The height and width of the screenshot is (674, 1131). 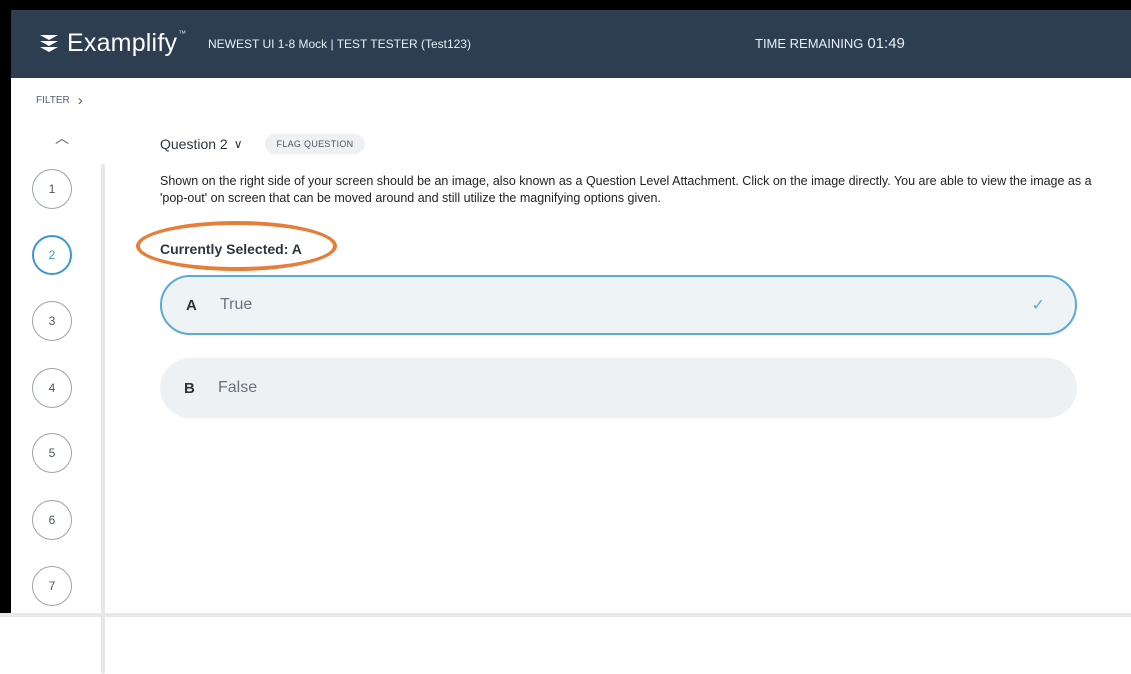 I want to click on answer-letter: A, so click(x=191, y=305).